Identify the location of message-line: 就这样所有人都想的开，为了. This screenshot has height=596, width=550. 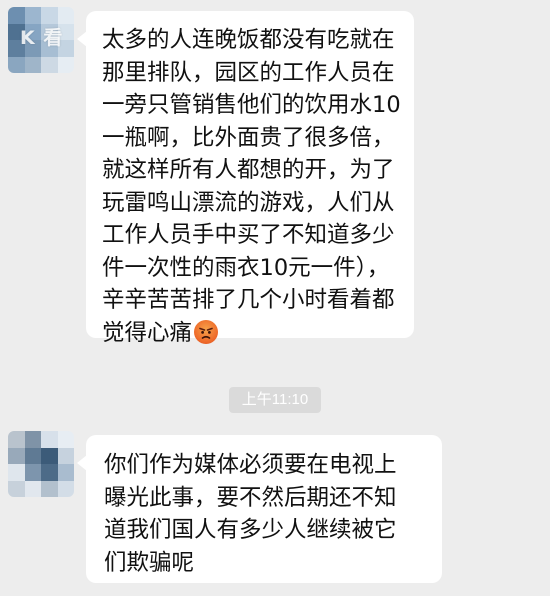
(248, 170).